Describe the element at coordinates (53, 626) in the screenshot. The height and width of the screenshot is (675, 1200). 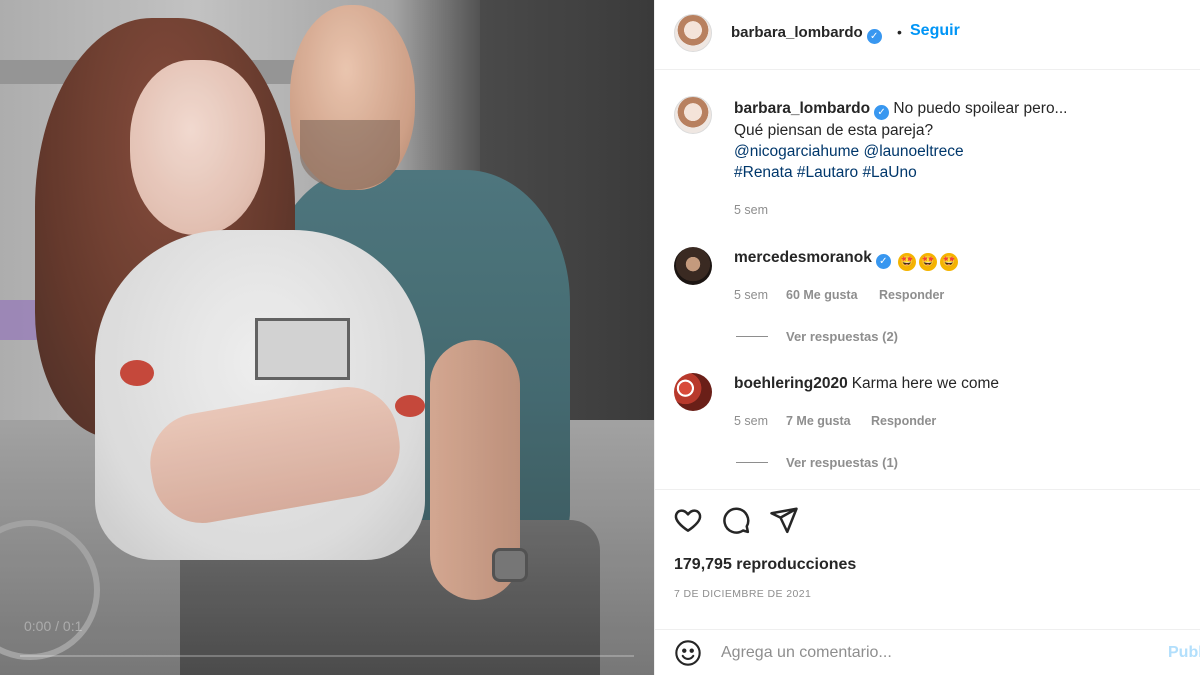
I see `video-time: 0:00 / 0:1` at that location.